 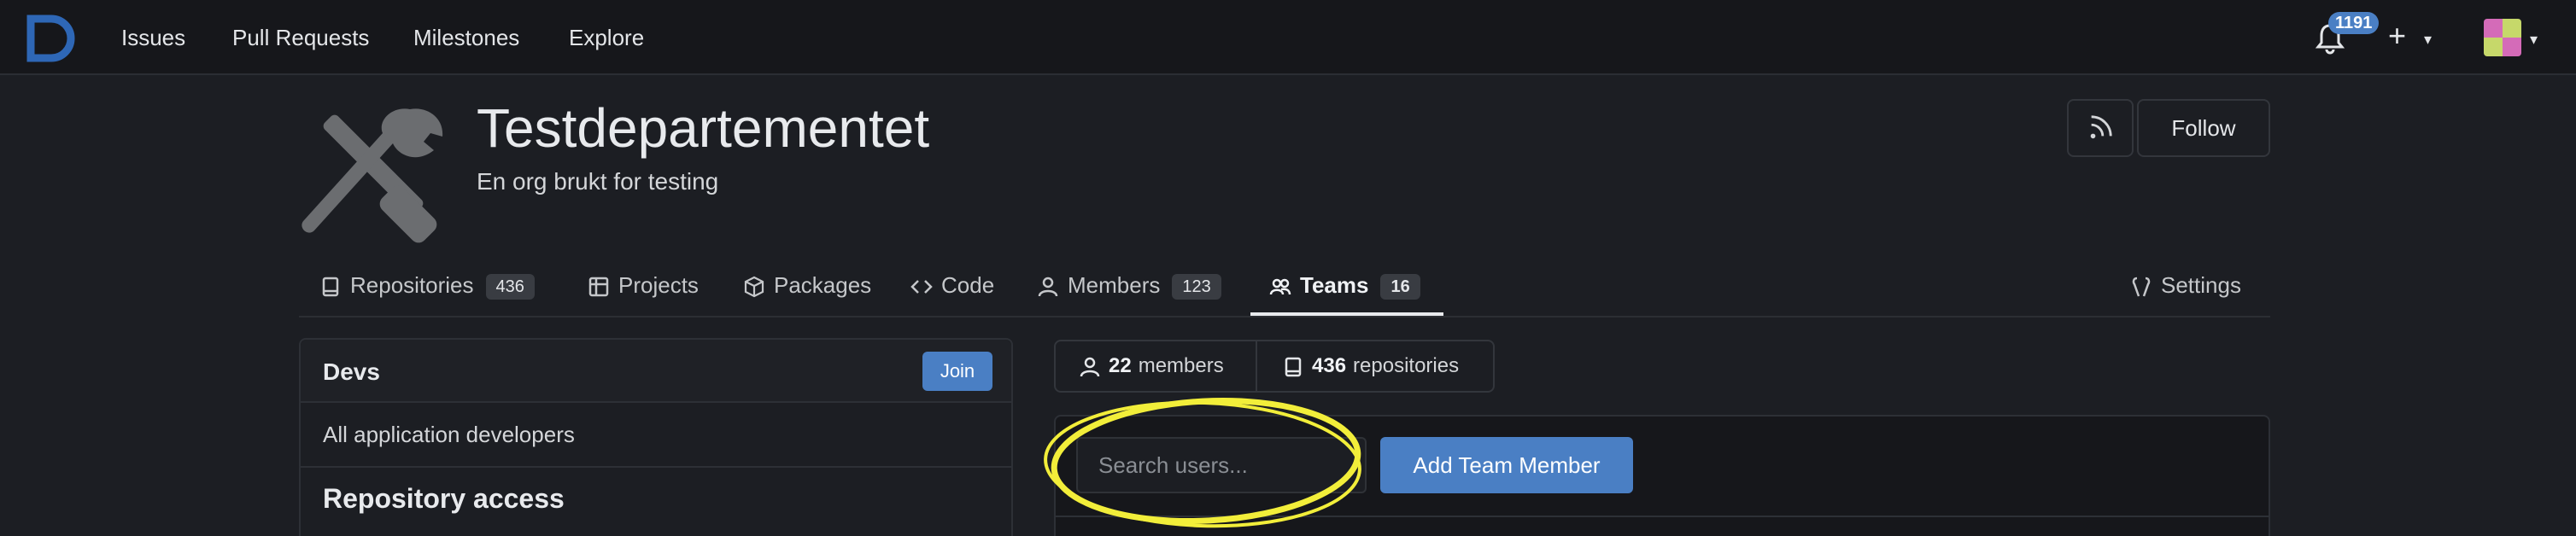 I want to click on members-label: members, so click(x=1181, y=365).